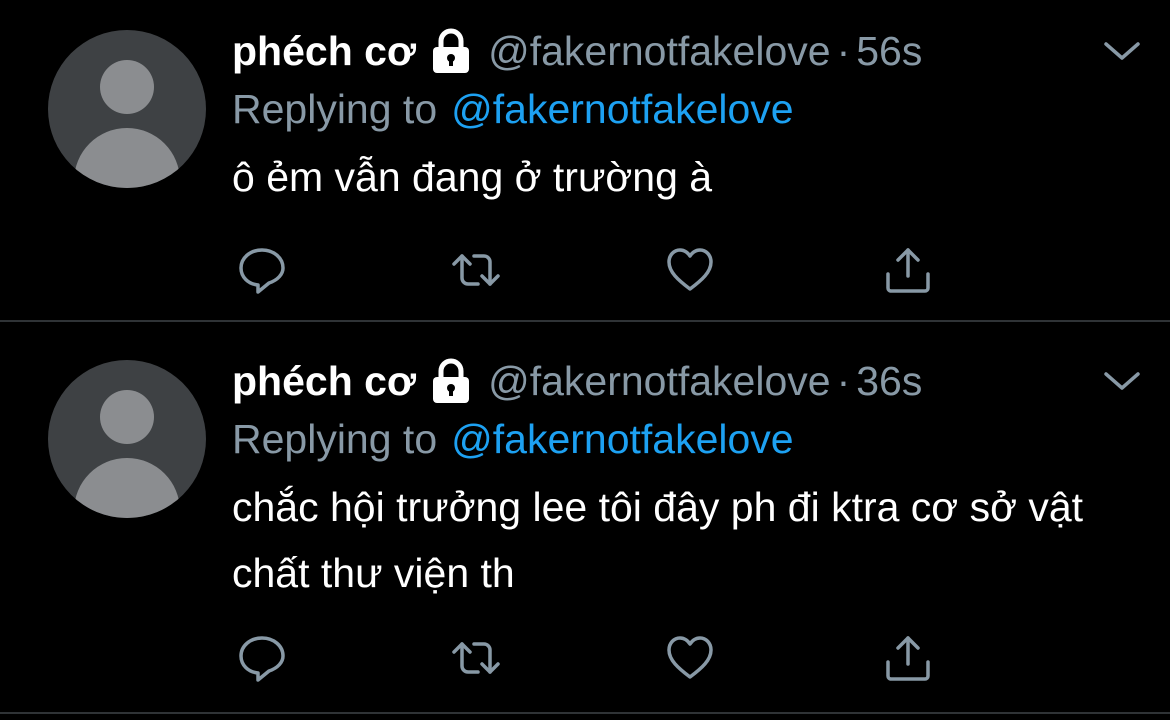 This screenshot has width=1170, height=720. I want to click on divider, so click(585, 713).